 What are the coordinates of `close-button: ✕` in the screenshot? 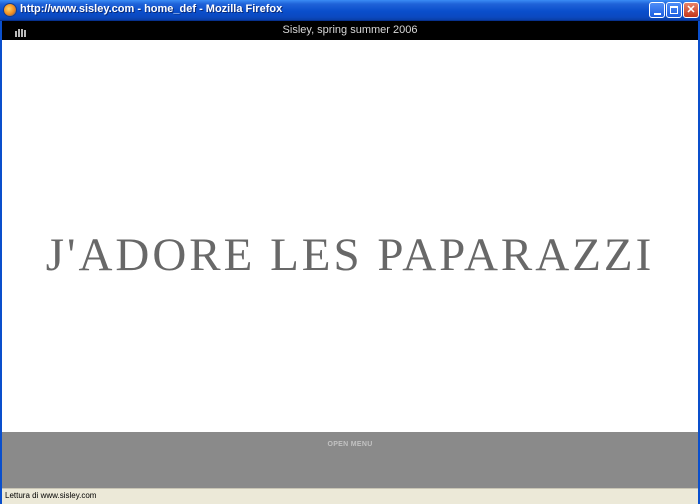 It's located at (691, 10).